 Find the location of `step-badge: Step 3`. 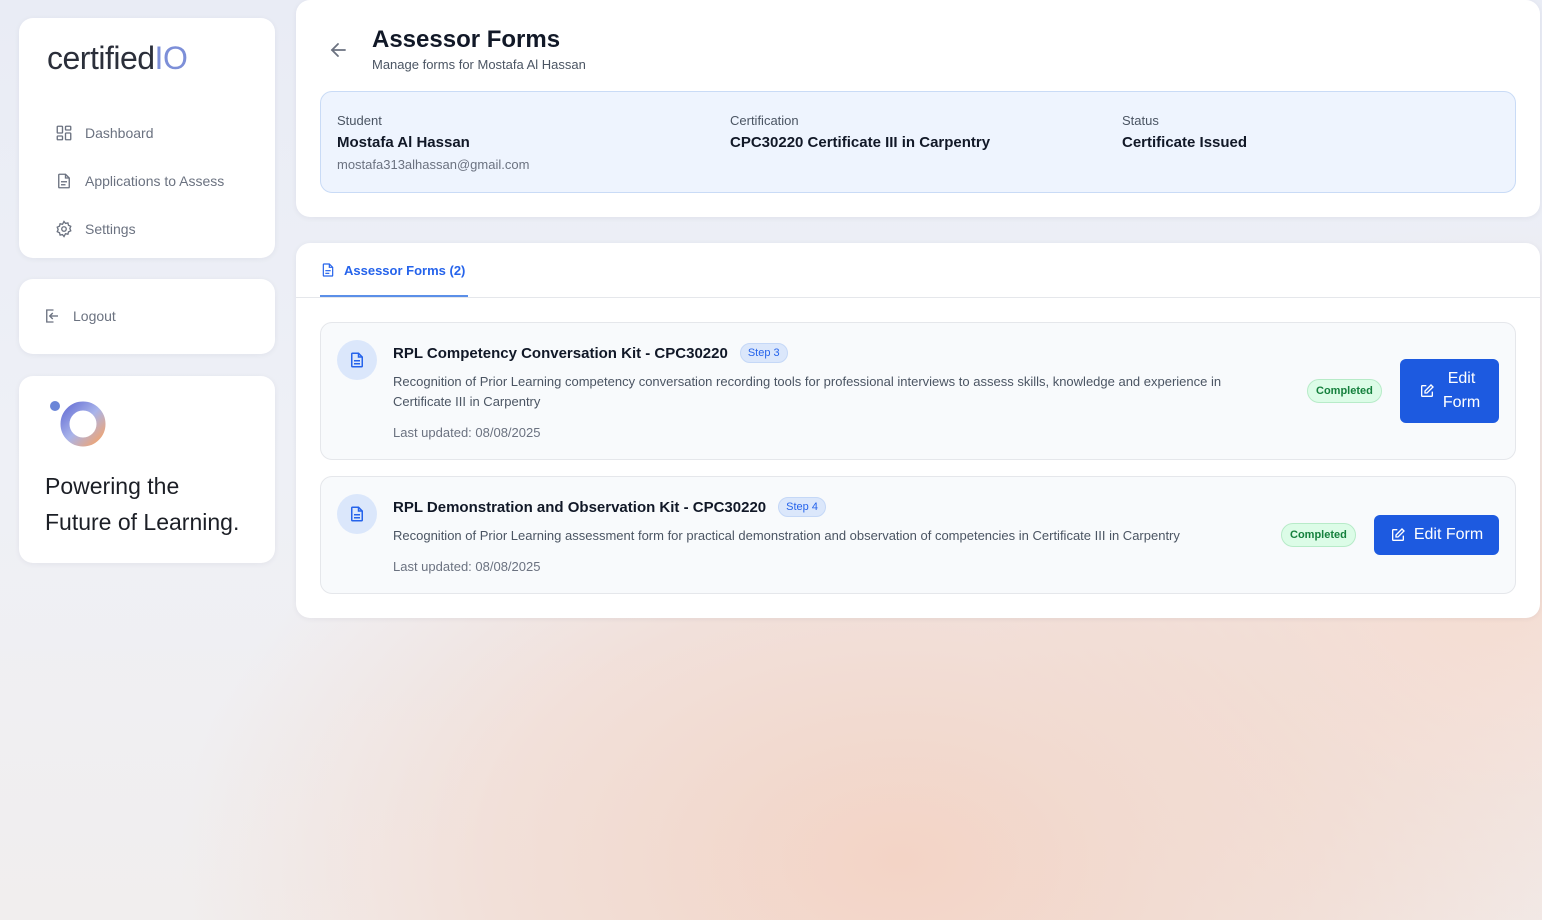

step-badge: Step 3 is located at coordinates (763, 353).